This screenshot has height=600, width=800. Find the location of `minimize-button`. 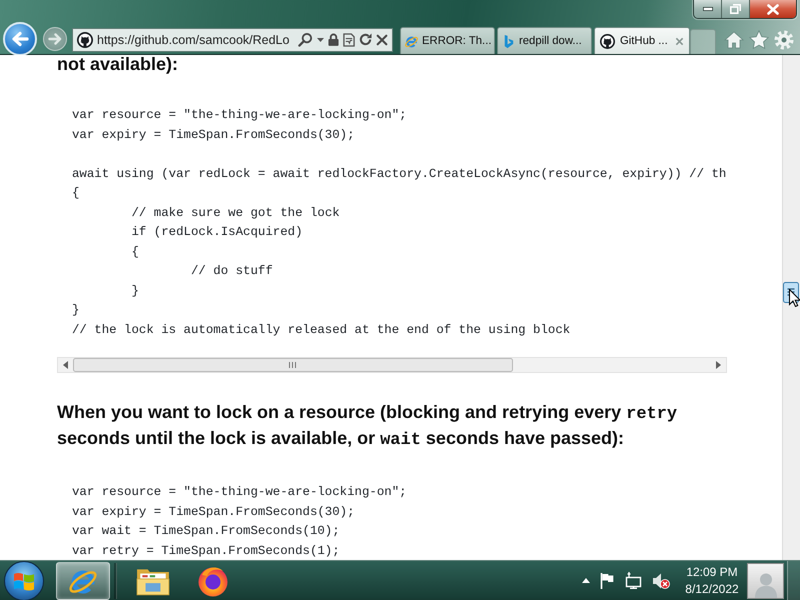

minimize-button is located at coordinates (708, 9).